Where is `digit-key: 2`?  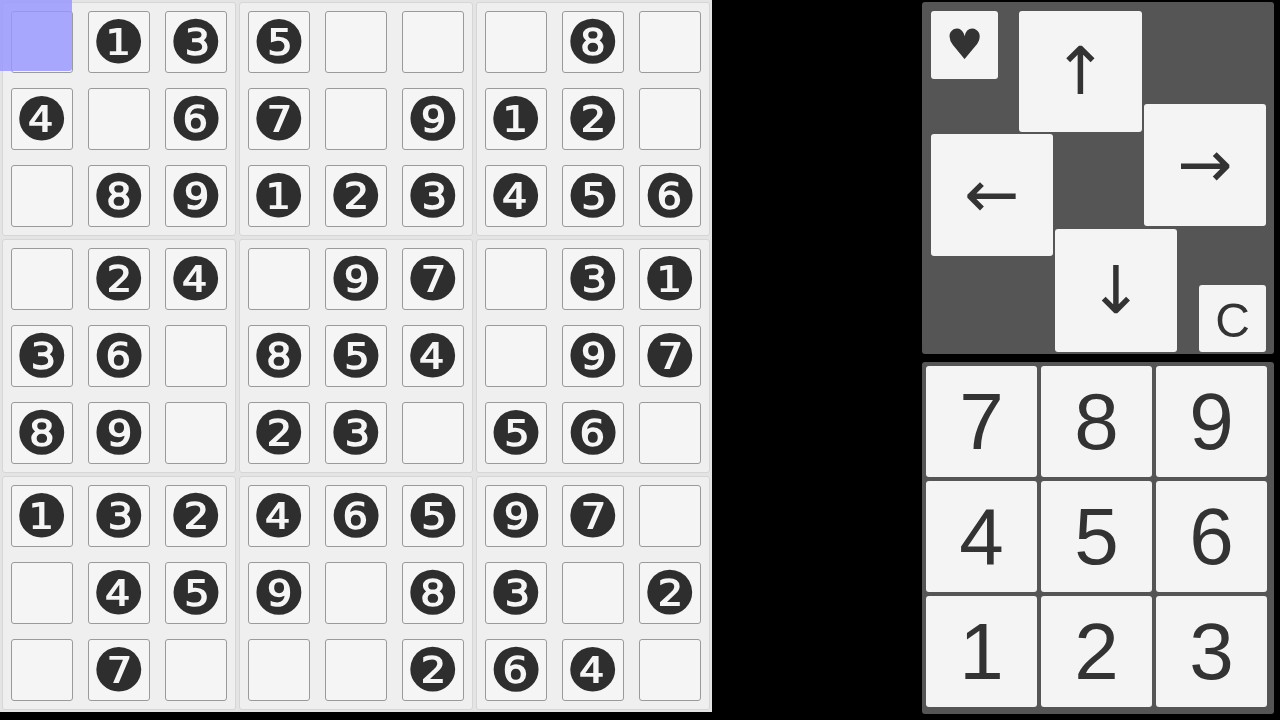 digit-key: 2 is located at coordinates (1096, 651).